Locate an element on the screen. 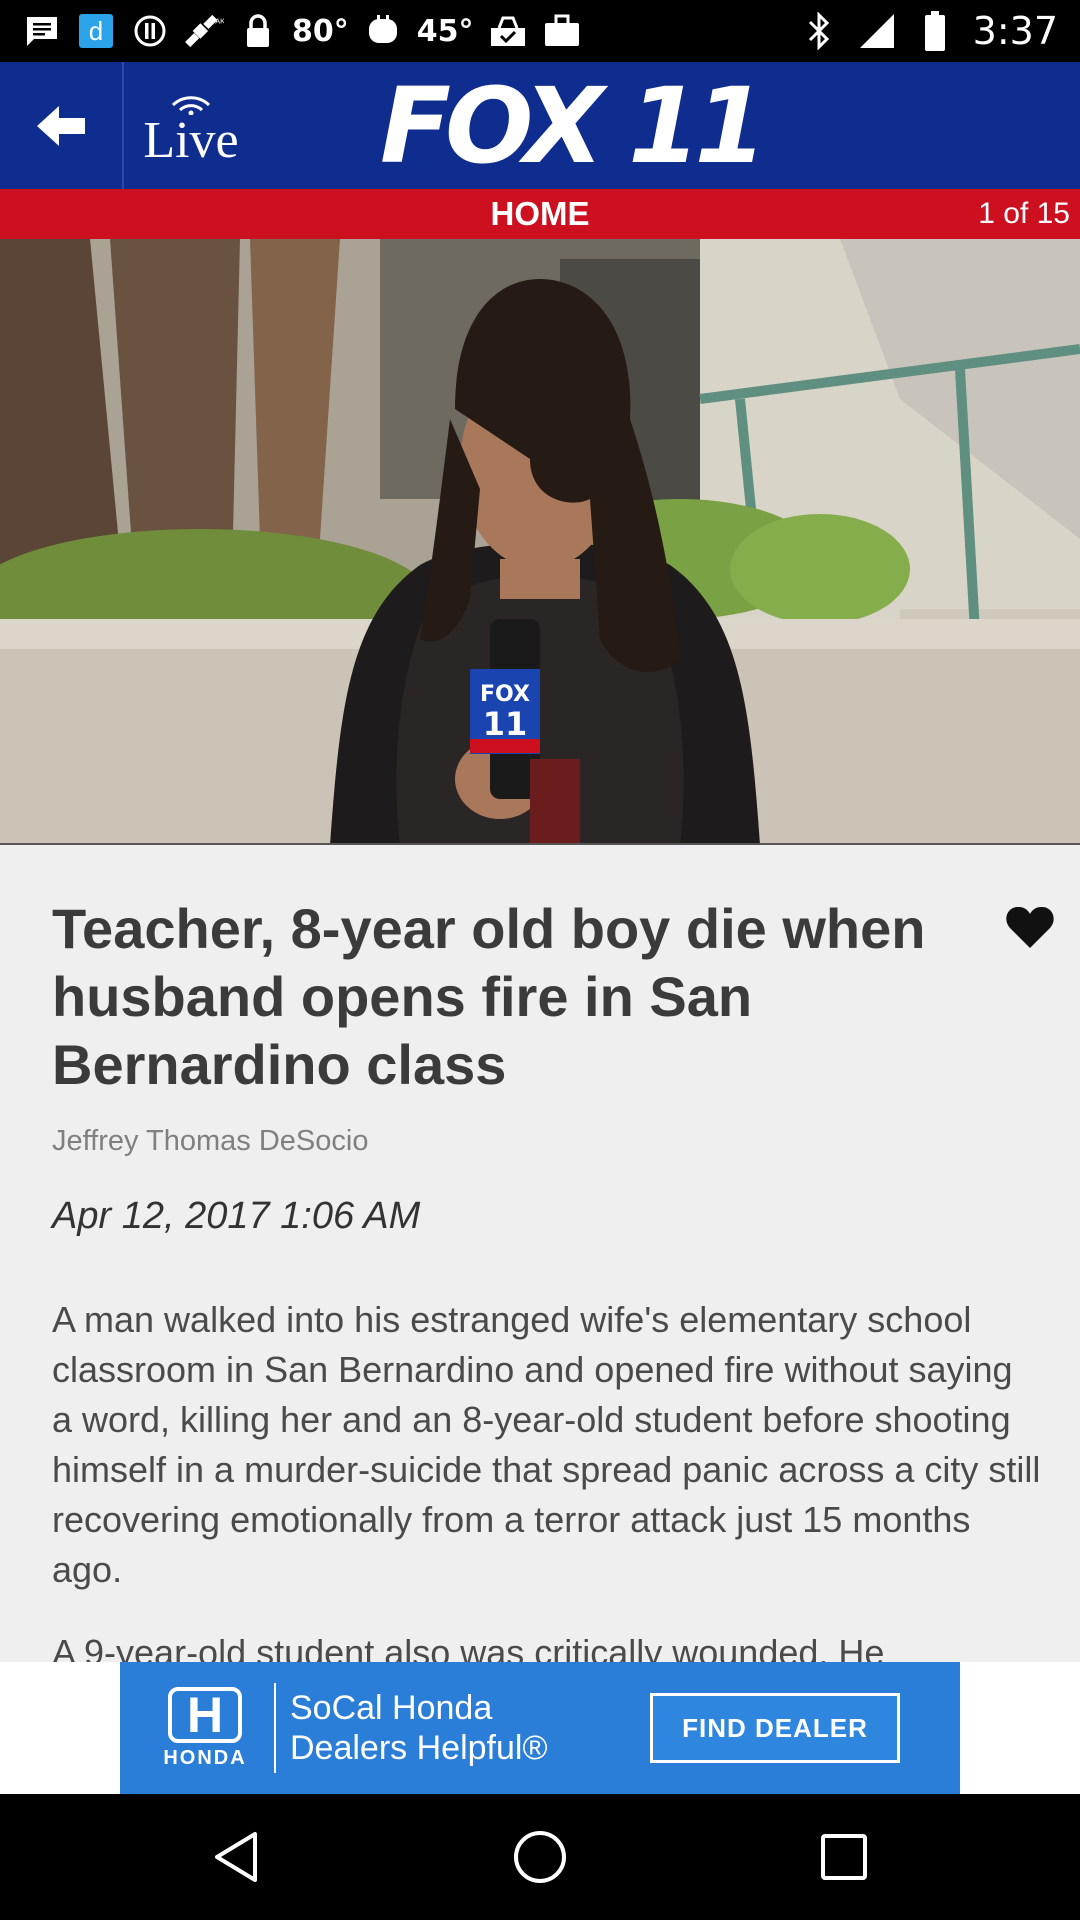 The height and width of the screenshot is (1920, 1080). ad-copy: SoCal Honda Dealers Helpful® is located at coordinates (419, 1728).